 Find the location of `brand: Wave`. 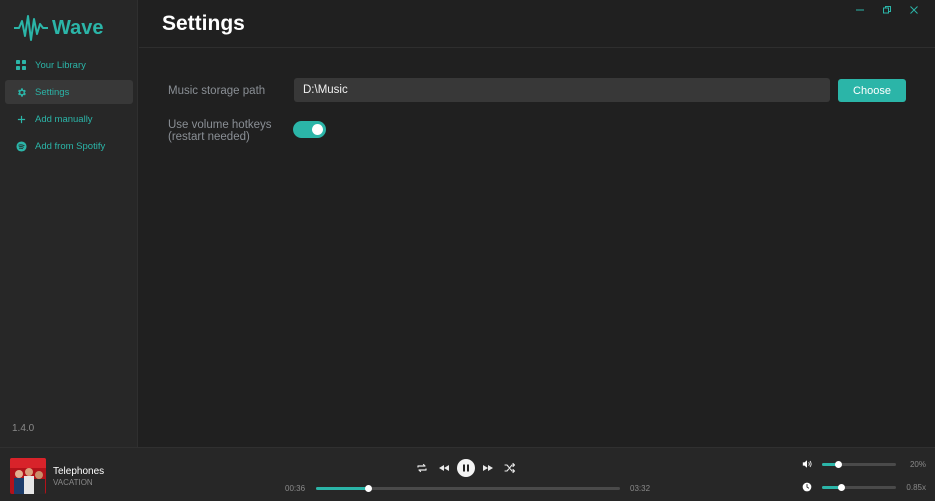

brand: Wave is located at coordinates (59, 28).